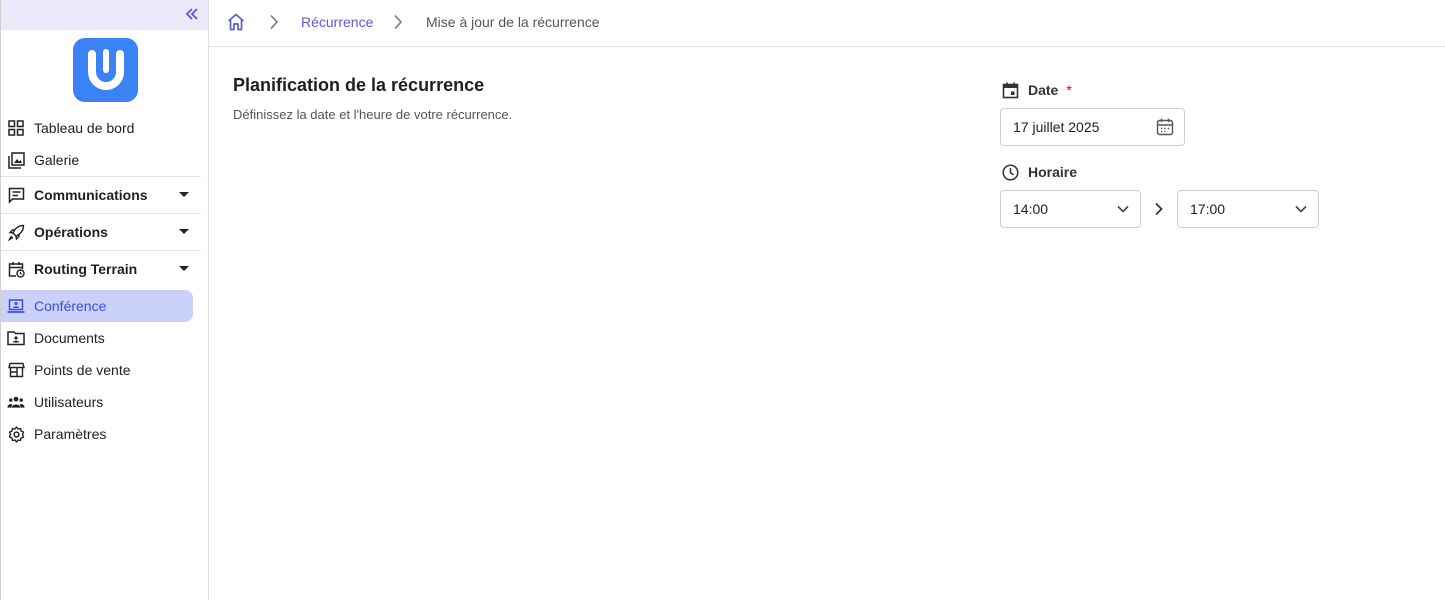 The height and width of the screenshot is (600, 1445). What do you see at coordinates (1208, 209) in the screenshot?
I see `end-time-value: 17:00` at bounding box center [1208, 209].